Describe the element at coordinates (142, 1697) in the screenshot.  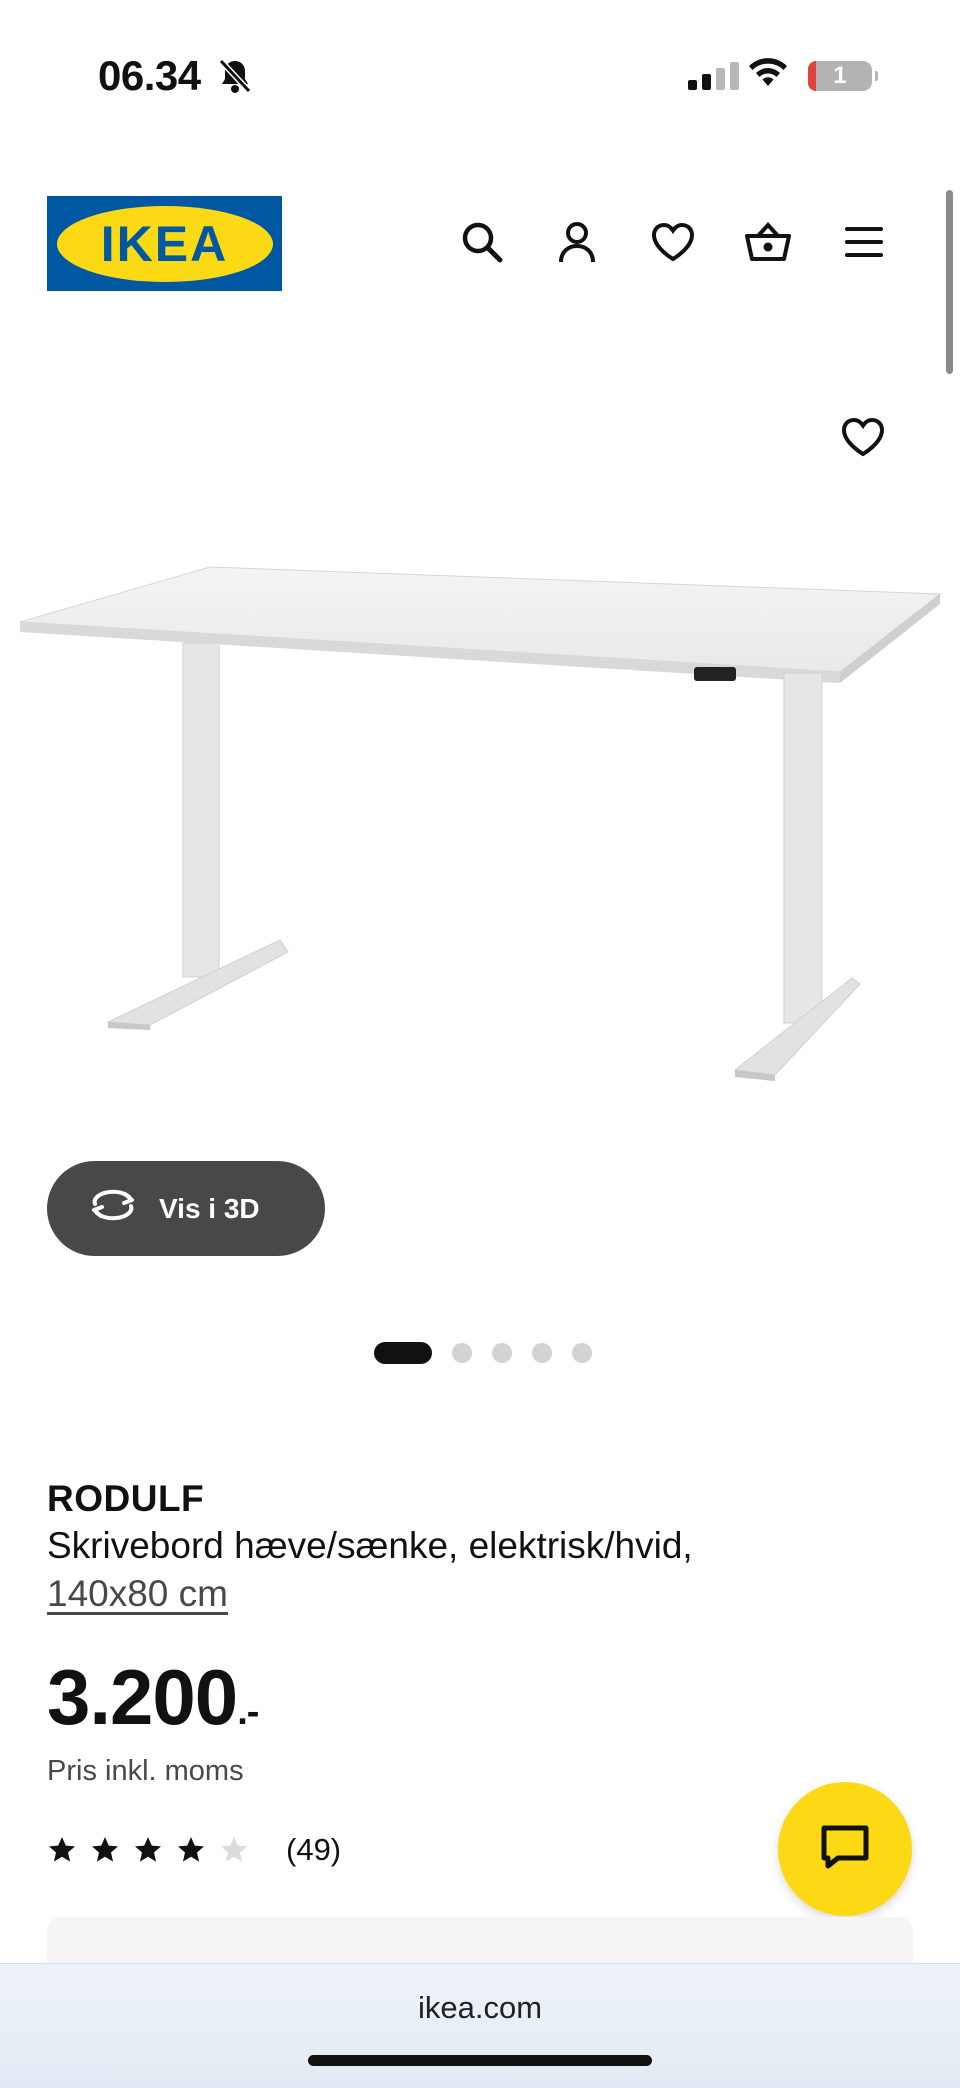
I see `price-value: 3.200` at that location.